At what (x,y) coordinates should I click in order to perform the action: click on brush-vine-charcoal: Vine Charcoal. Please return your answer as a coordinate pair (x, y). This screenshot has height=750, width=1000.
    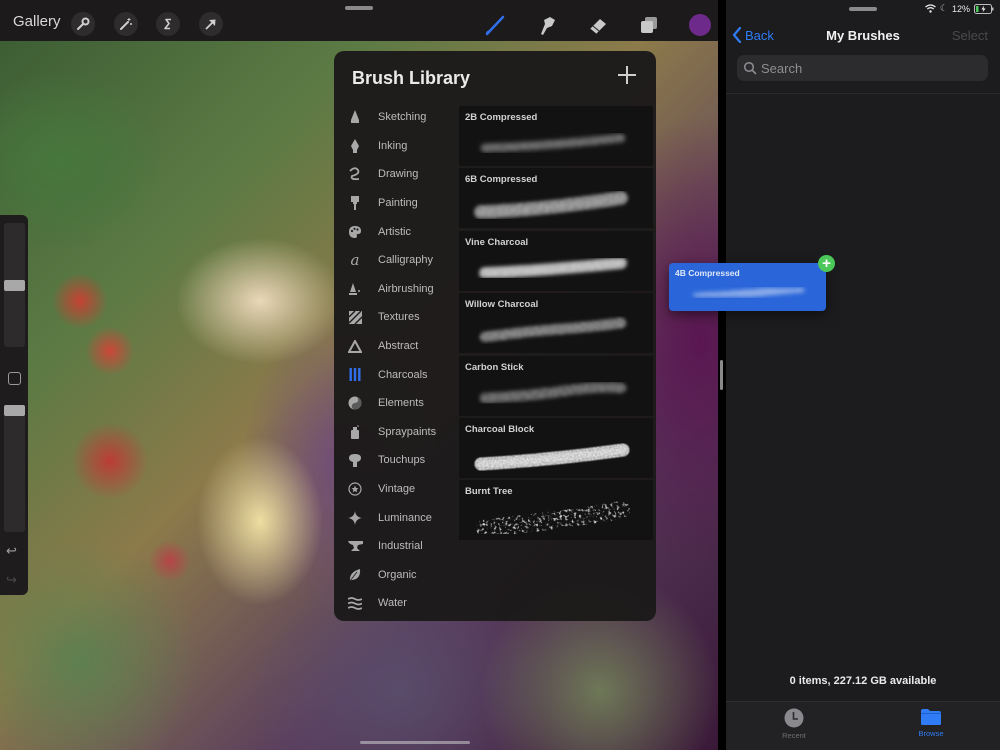
    Looking at the image, I should click on (556, 260).